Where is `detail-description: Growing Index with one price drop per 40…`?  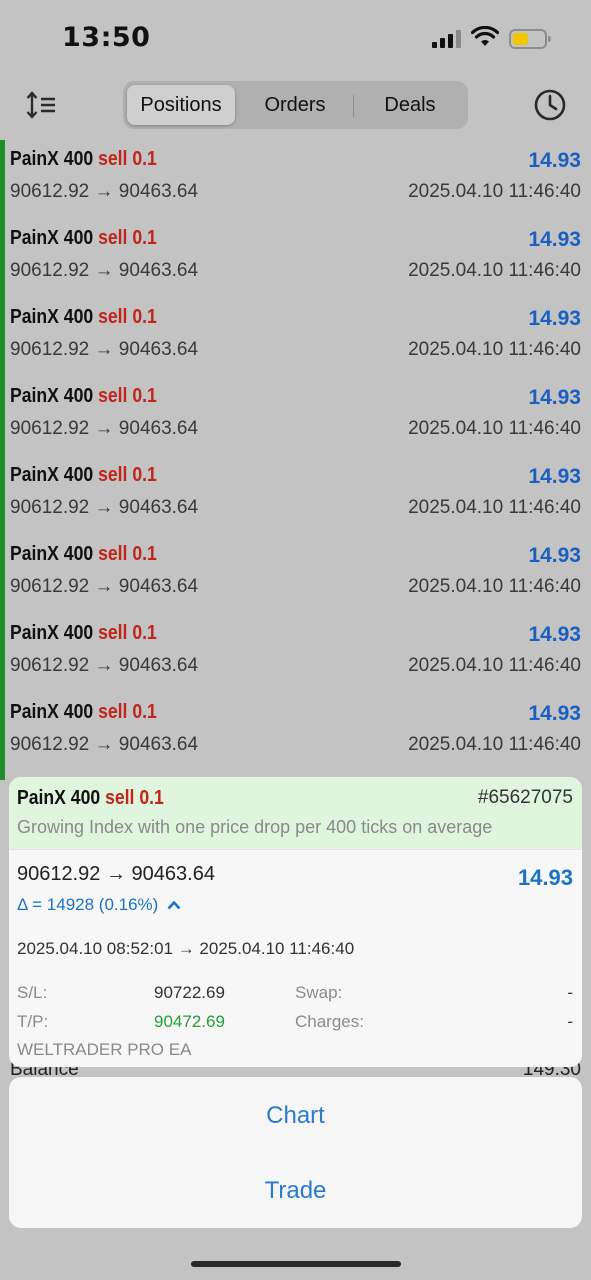 detail-description: Growing Index with one price drop per 40… is located at coordinates (255, 827).